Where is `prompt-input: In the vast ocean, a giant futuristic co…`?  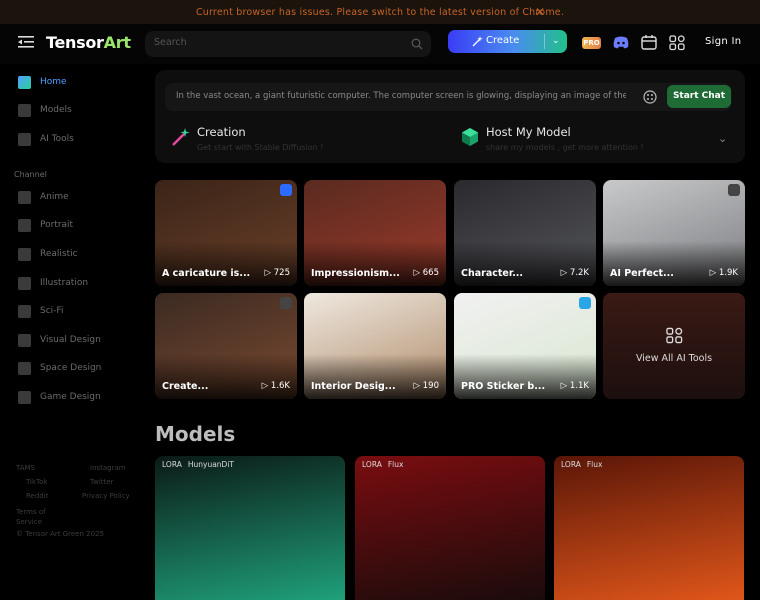
prompt-input: In the vast ocean, a giant futuristic co… is located at coordinates (448, 97).